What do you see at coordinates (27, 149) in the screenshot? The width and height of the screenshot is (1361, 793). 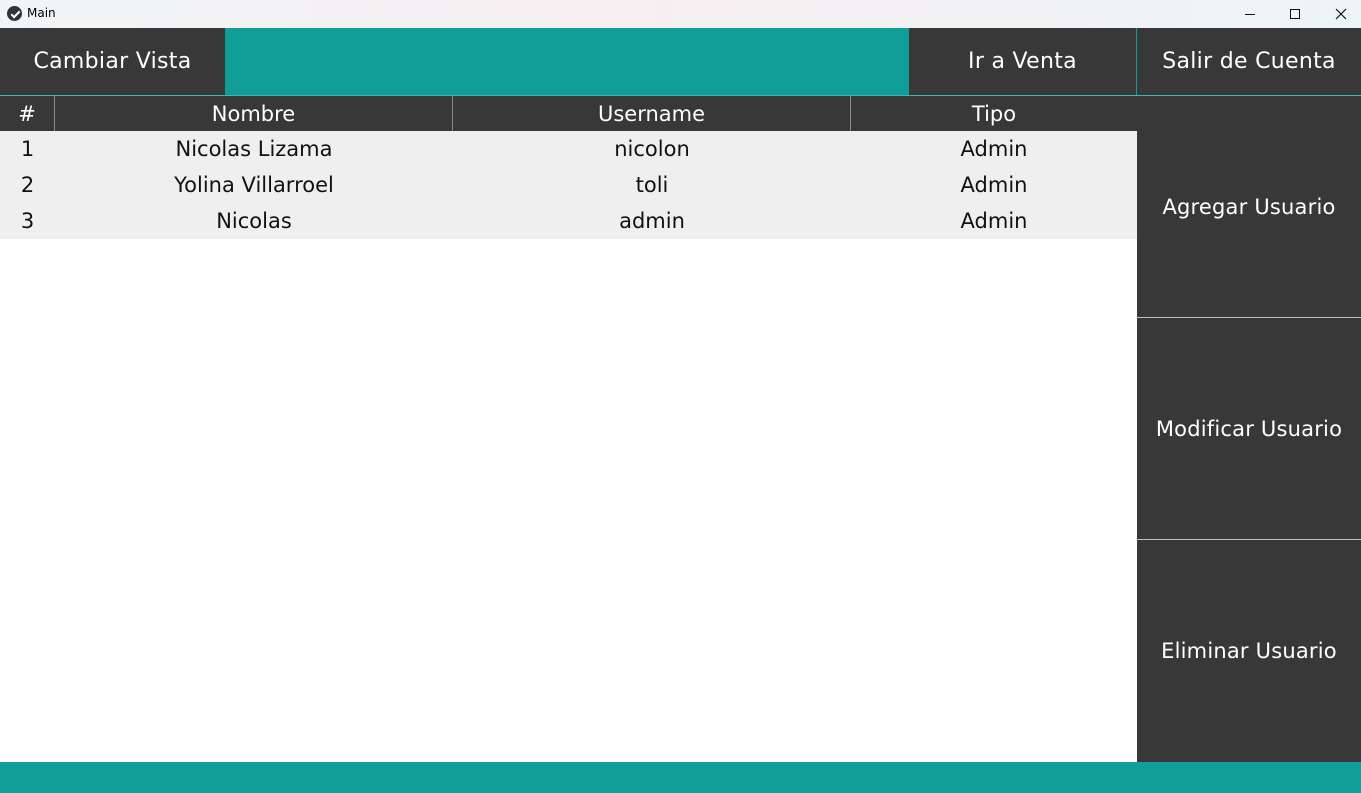 I see `cell-number: 1` at bounding box center [27, 149].